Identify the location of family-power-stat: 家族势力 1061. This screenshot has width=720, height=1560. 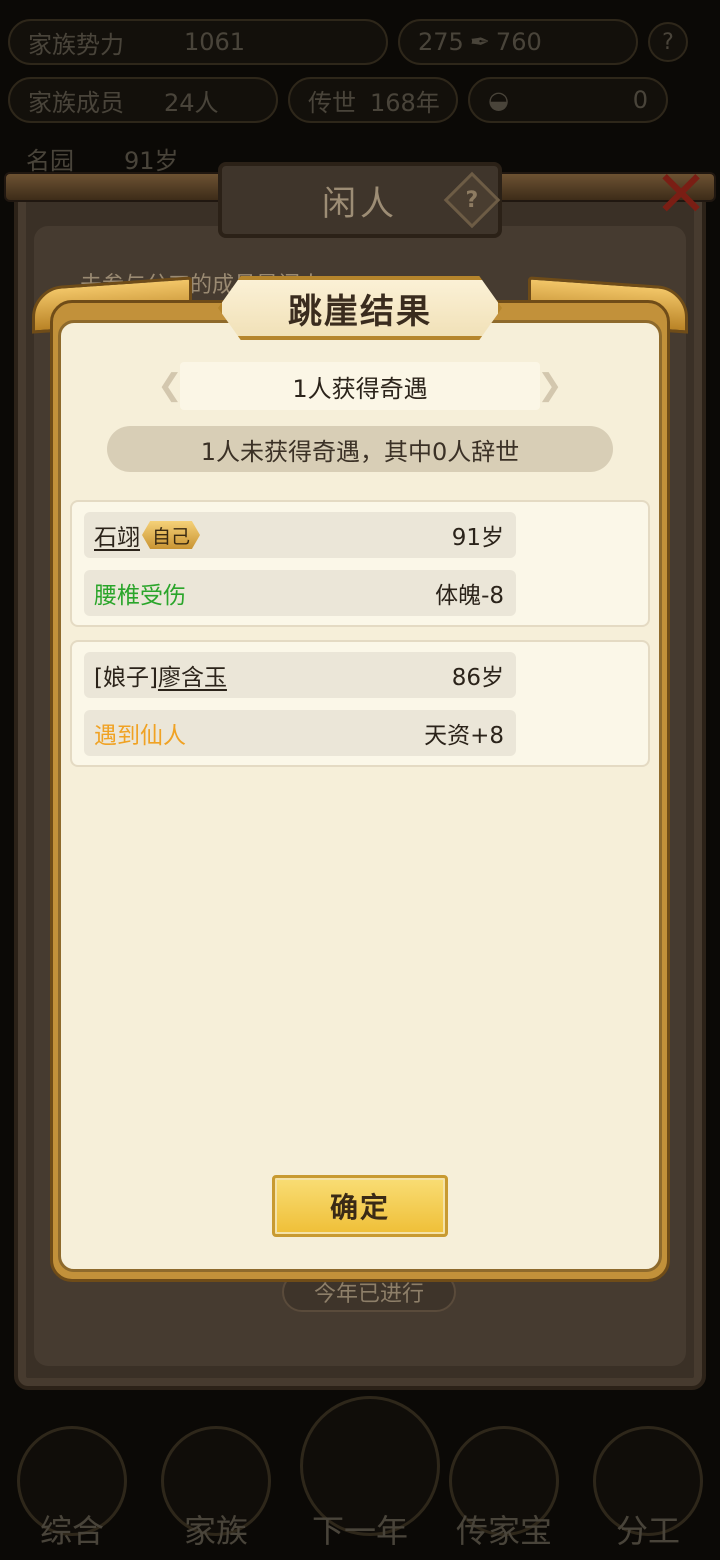
(198, 42).